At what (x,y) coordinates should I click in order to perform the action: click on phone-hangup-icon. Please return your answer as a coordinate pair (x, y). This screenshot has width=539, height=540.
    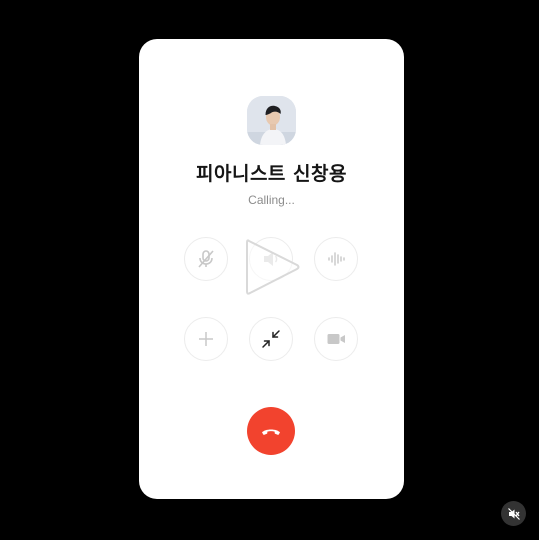
    Looking at the image, I should click on (271, 432).